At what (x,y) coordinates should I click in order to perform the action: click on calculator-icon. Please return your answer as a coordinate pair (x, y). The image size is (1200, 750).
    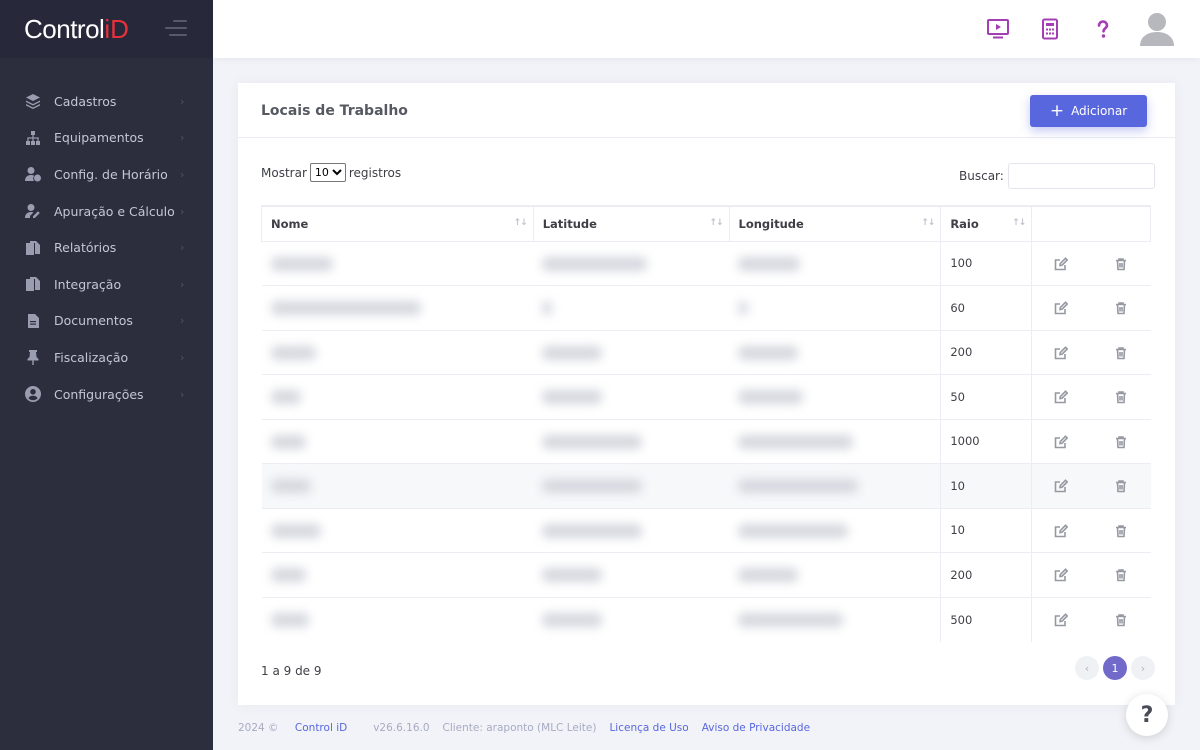
    Looking at the image, I should click on (1050, 29).